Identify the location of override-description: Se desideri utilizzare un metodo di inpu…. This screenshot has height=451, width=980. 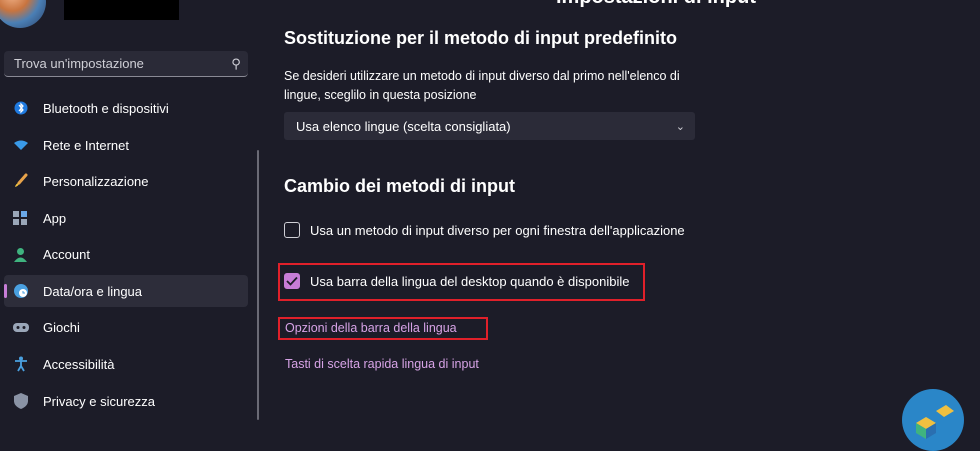
(482, 85).